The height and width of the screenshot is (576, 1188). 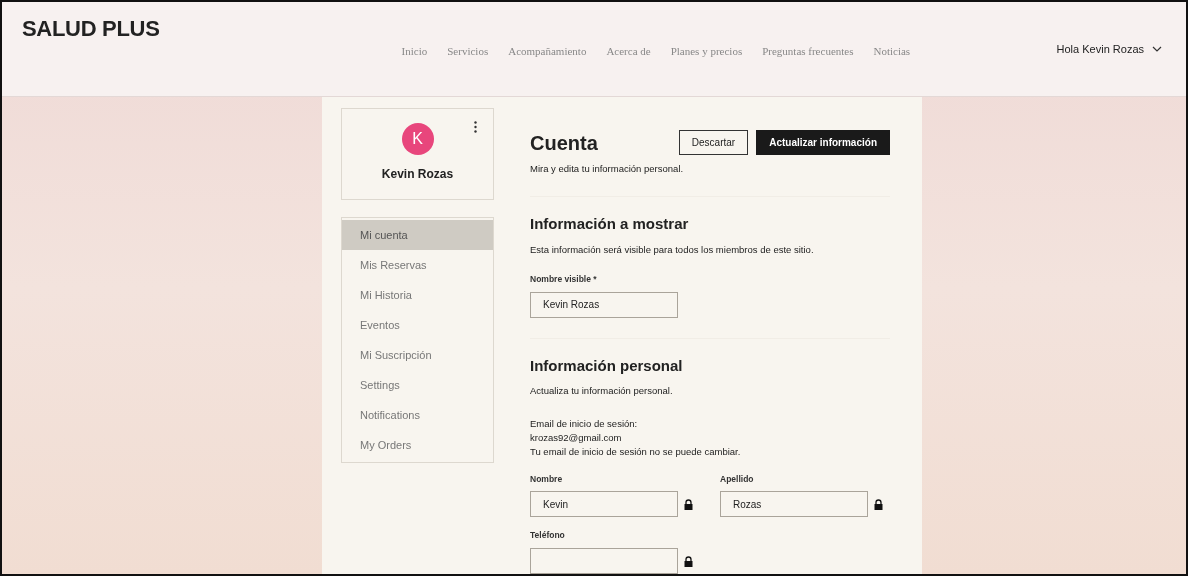 What do you see at coordinates (417, 385) in the screenshot?
I see `menu-item: Settings` at bounding box center [417, 385].